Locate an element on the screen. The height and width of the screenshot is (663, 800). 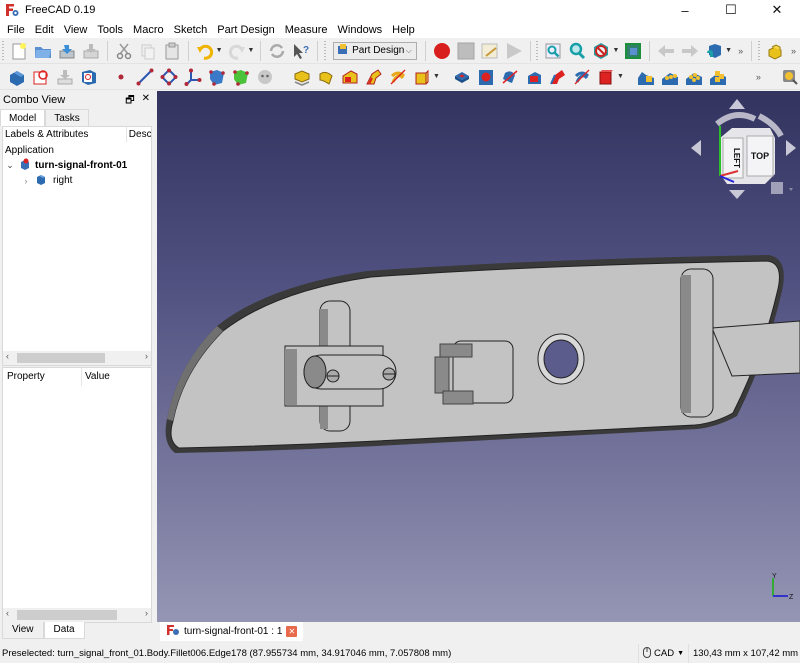
forward-arrow-icon is located at coordinates (690, 51).